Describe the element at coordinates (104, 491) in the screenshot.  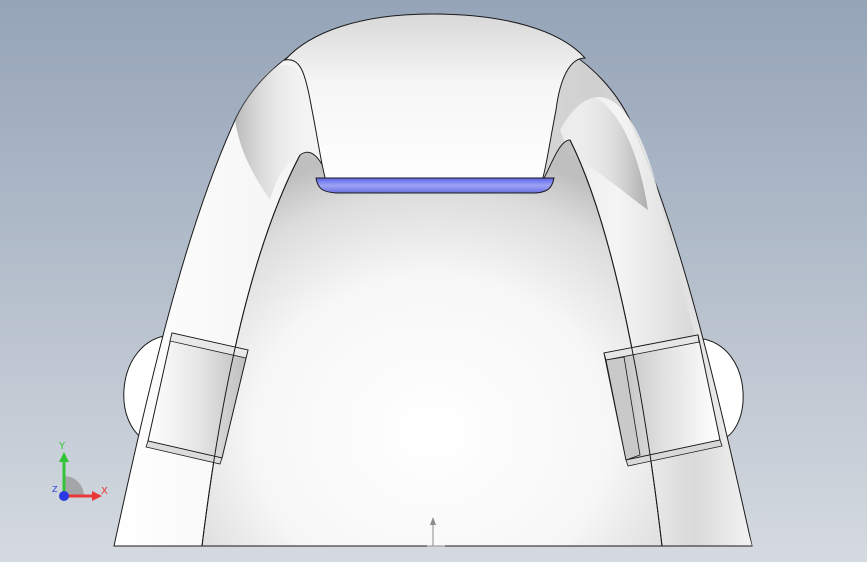
I see `axis-x-label: X` at that location.